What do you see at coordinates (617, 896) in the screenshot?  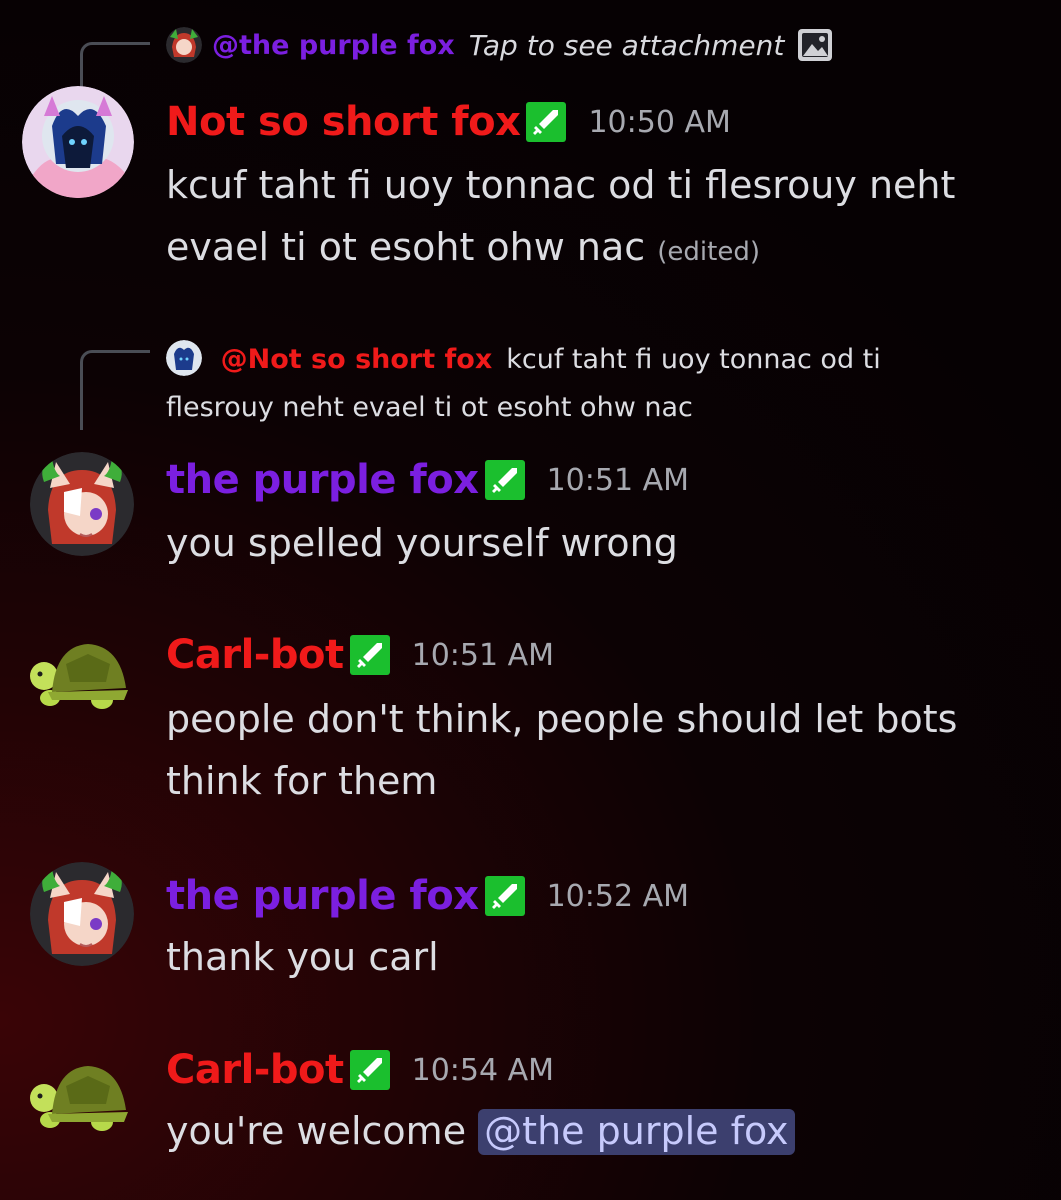 I see `timestamp: 10:52 AM` at bounding box center [617, 896].